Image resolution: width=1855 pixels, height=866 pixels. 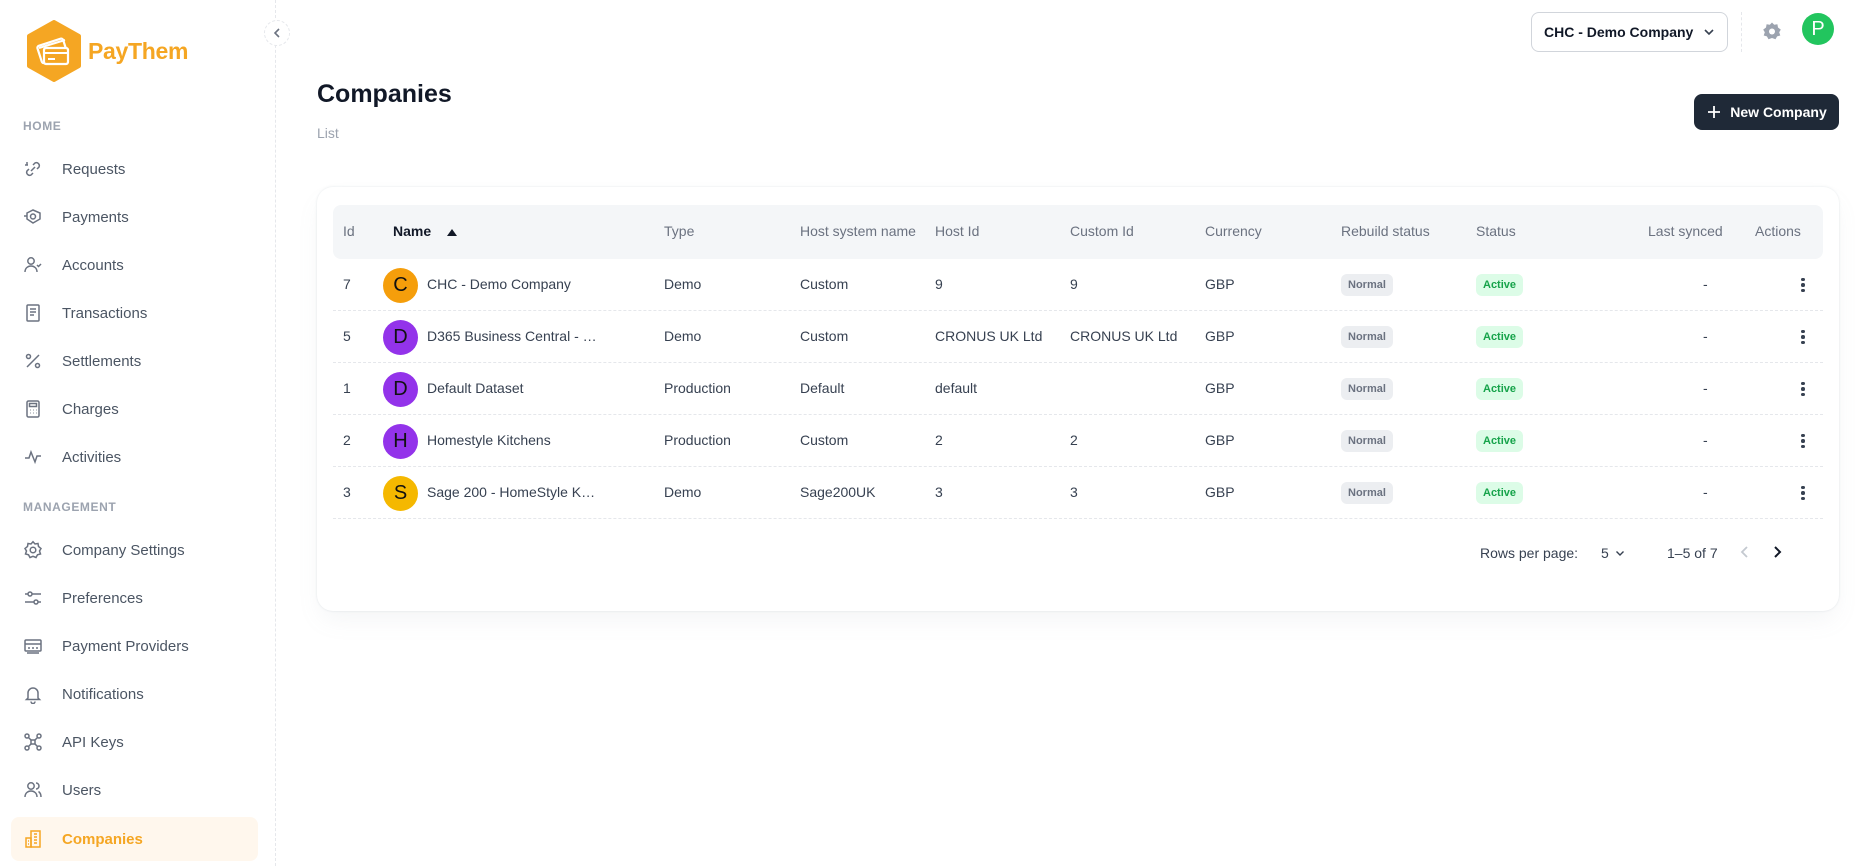 What do you see at coordinates (1685, 231) in the screenshot?
I see `column-header-last-synced: Last synced` at bounding box center [1685, 231].